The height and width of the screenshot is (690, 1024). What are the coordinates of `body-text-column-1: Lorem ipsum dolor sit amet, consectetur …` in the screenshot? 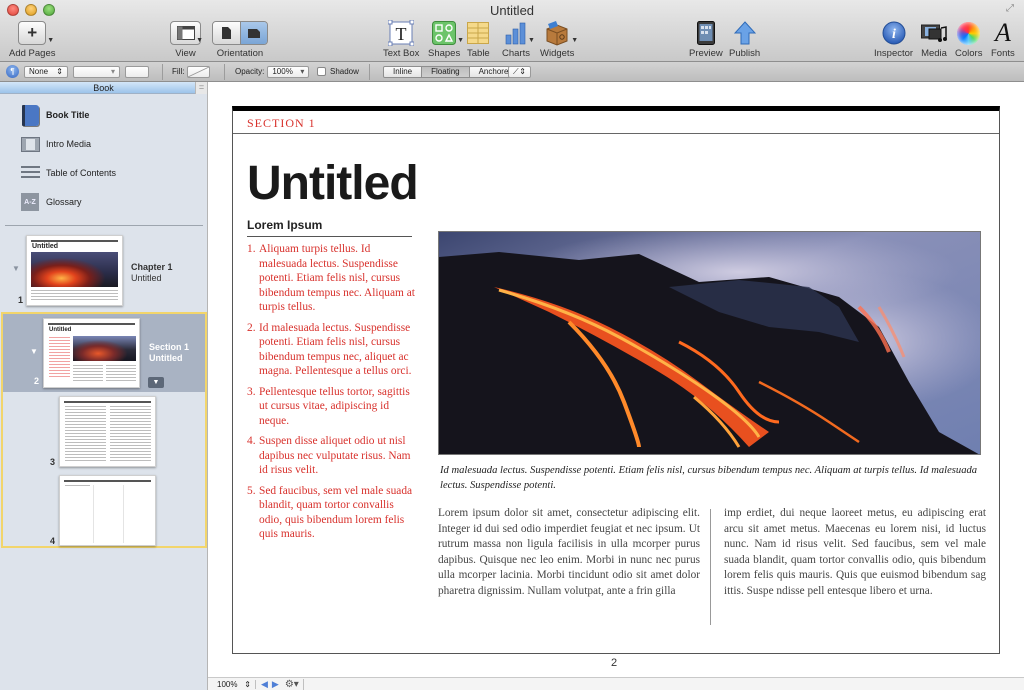 It's located at (569, 552).